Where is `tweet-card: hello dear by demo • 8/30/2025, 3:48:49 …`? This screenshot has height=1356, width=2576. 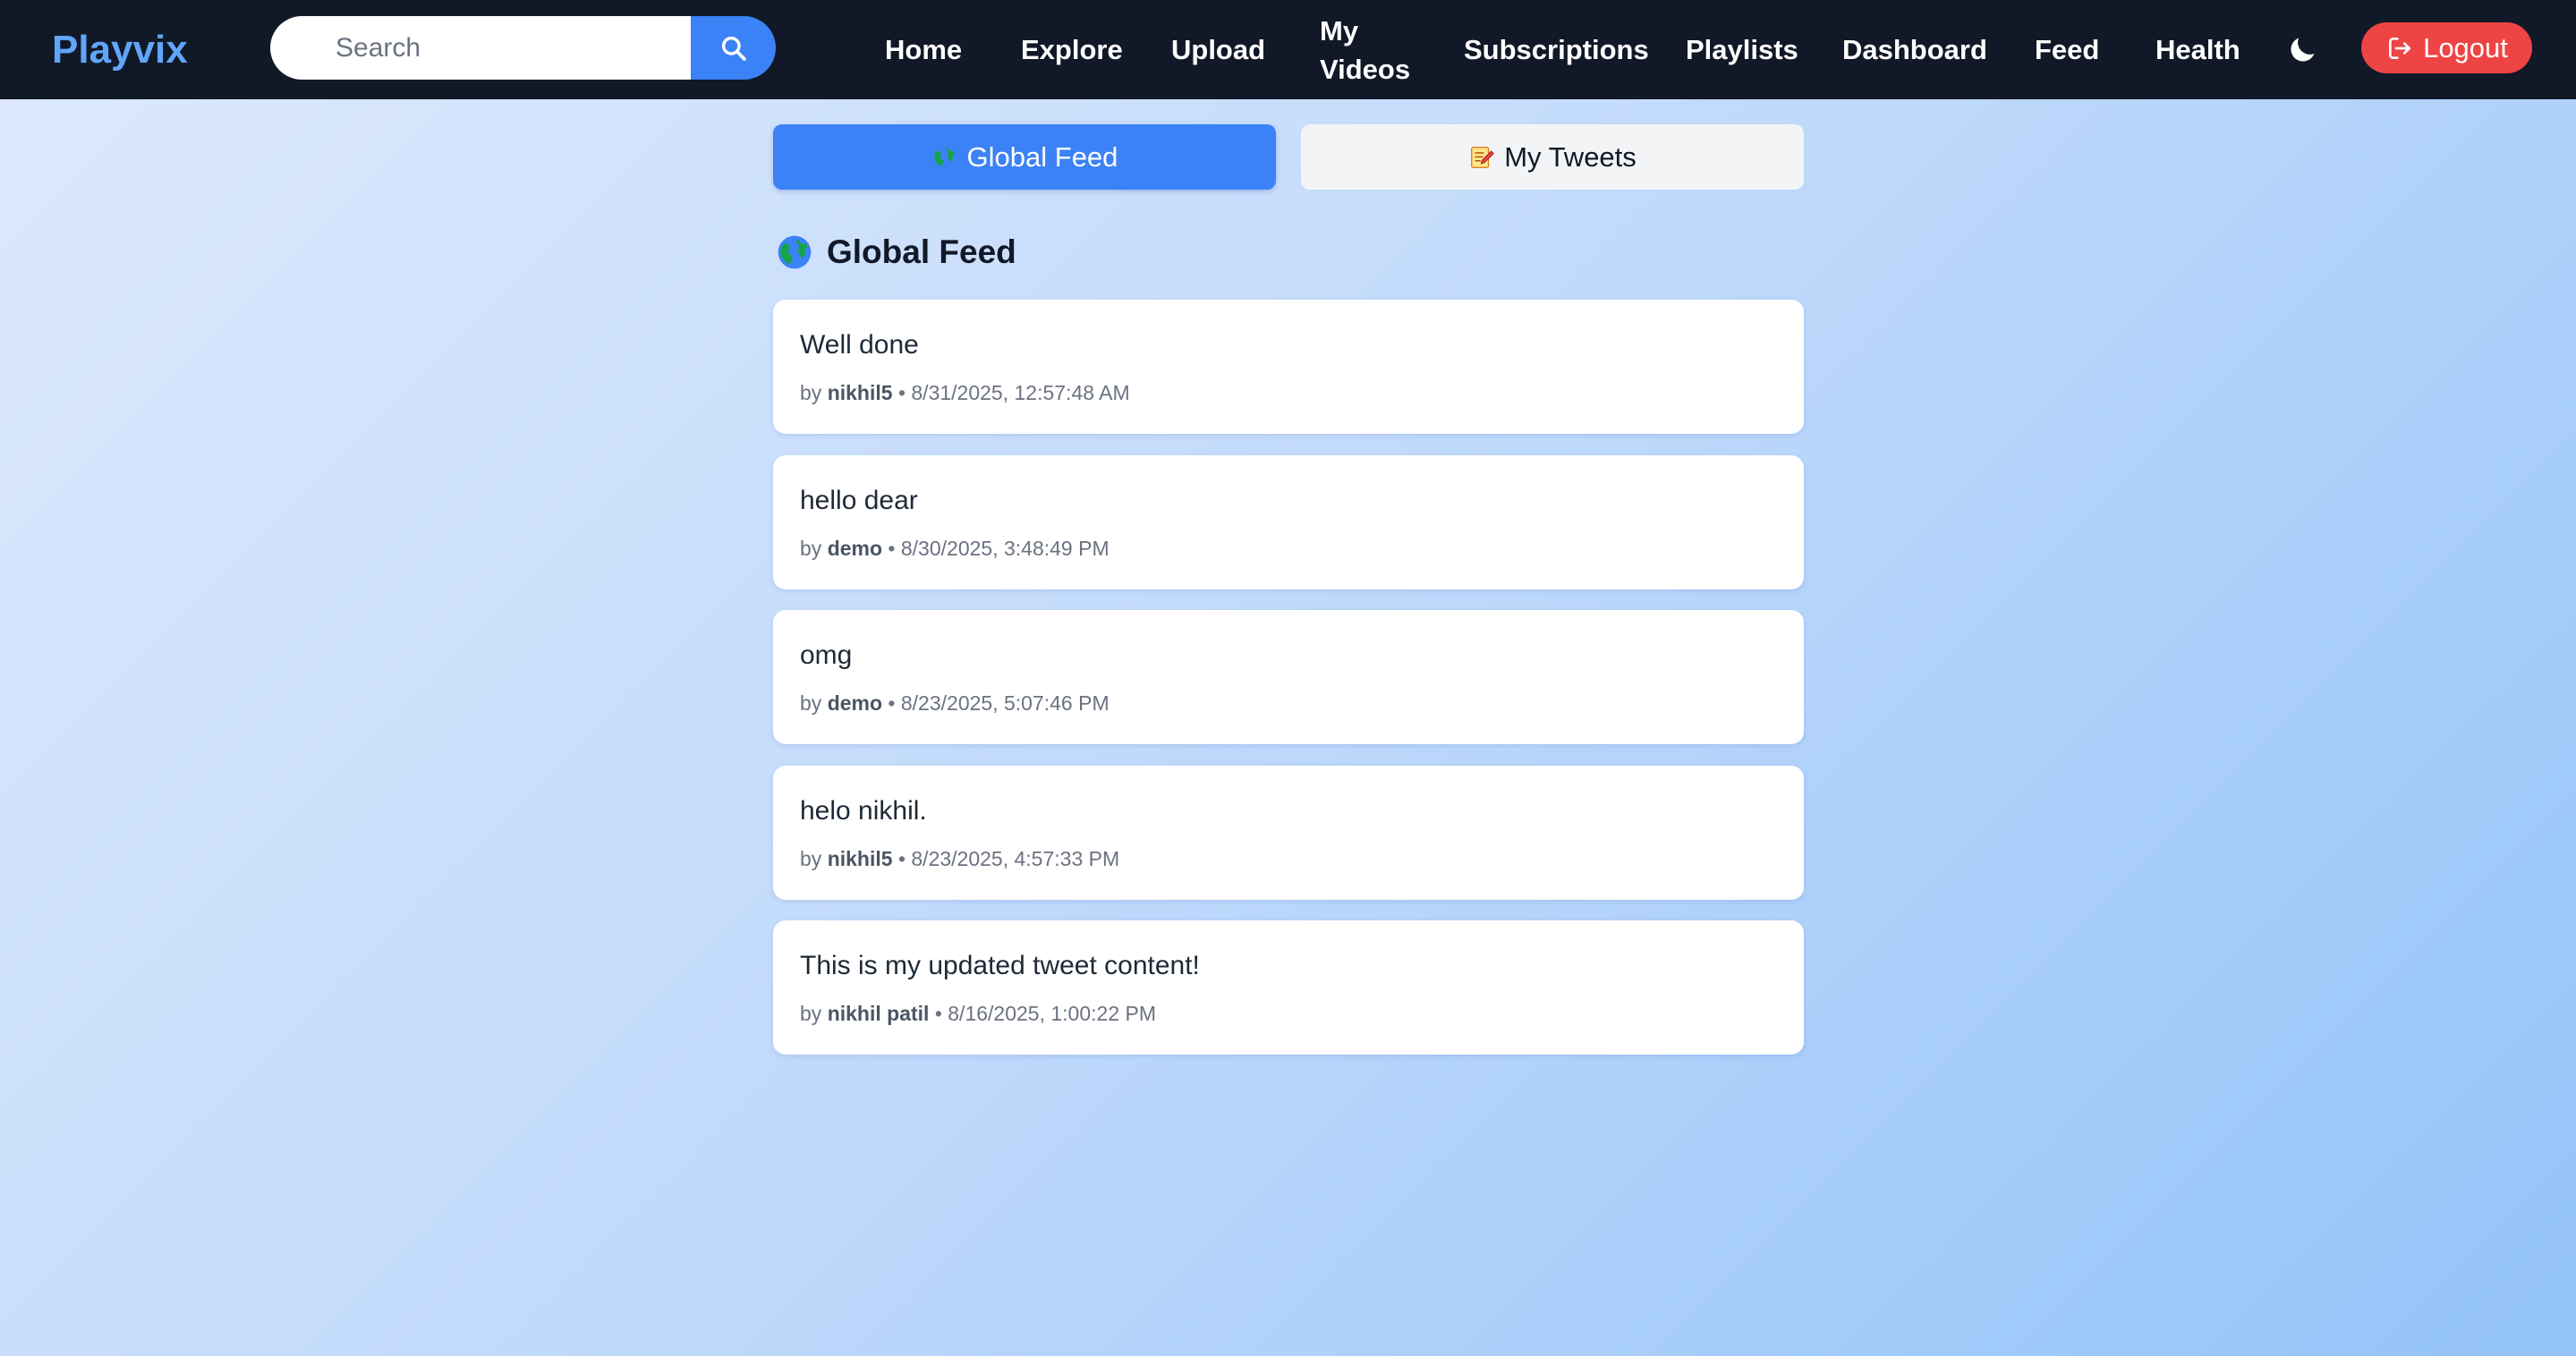
tweet-card: hello dear by demo • 8/30/2025, 3:48:49 … is located at coordinates (1288, 521).